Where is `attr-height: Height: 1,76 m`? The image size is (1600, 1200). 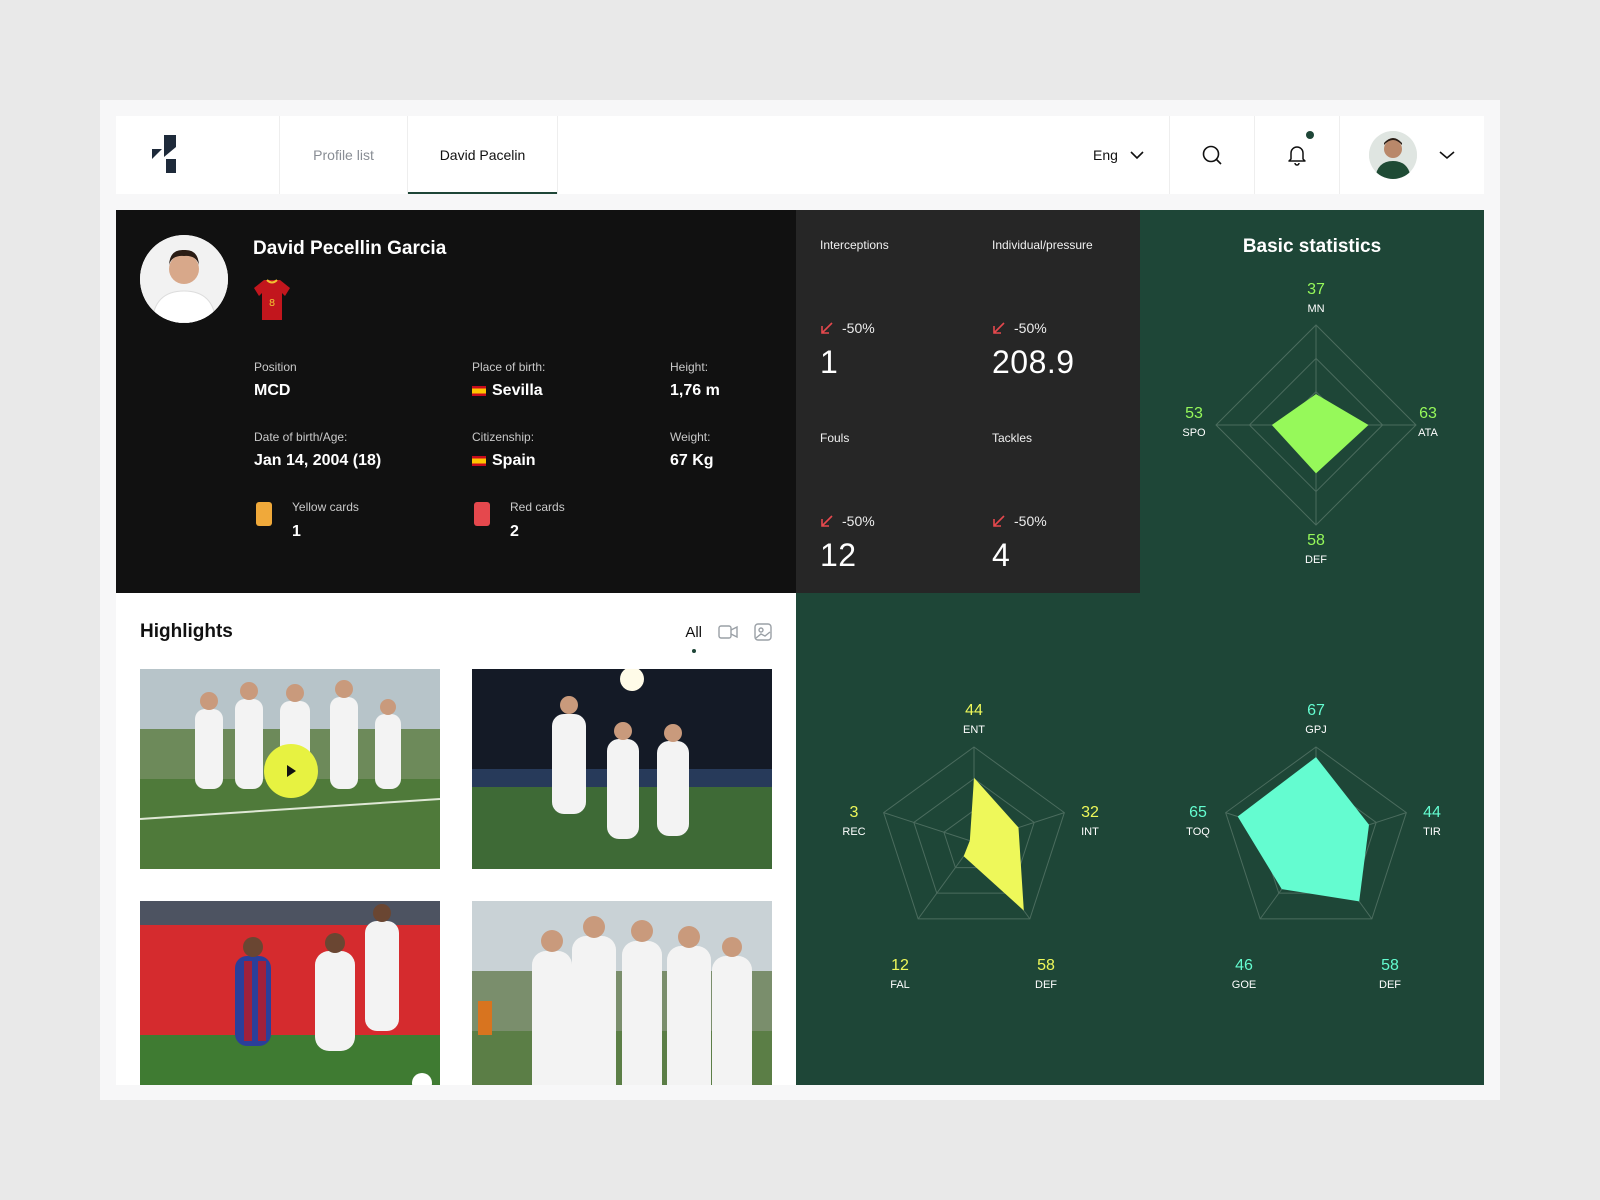 attr-height: Height: 1,76 m is located at coordinates (695, 380).